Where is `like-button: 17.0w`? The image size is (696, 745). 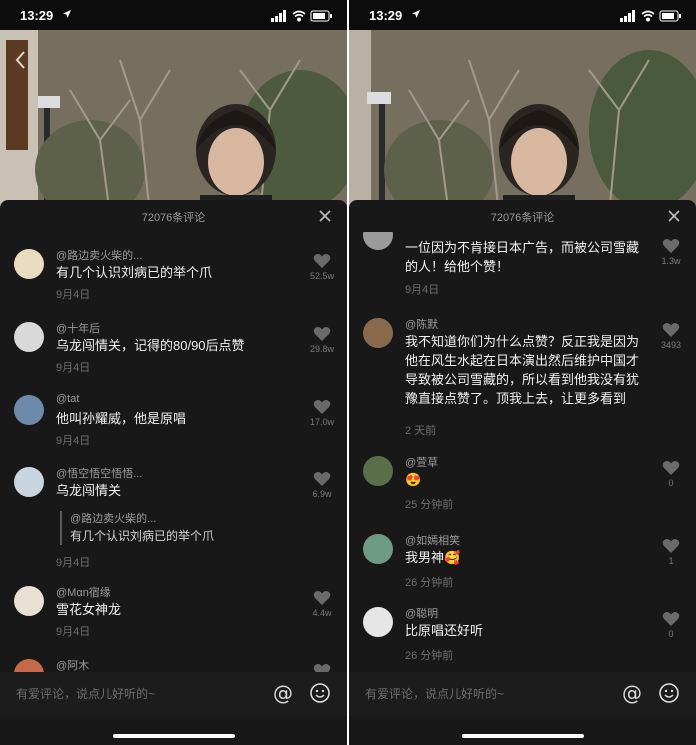
like-button: 17.0w is located at coordinates (322, 413).